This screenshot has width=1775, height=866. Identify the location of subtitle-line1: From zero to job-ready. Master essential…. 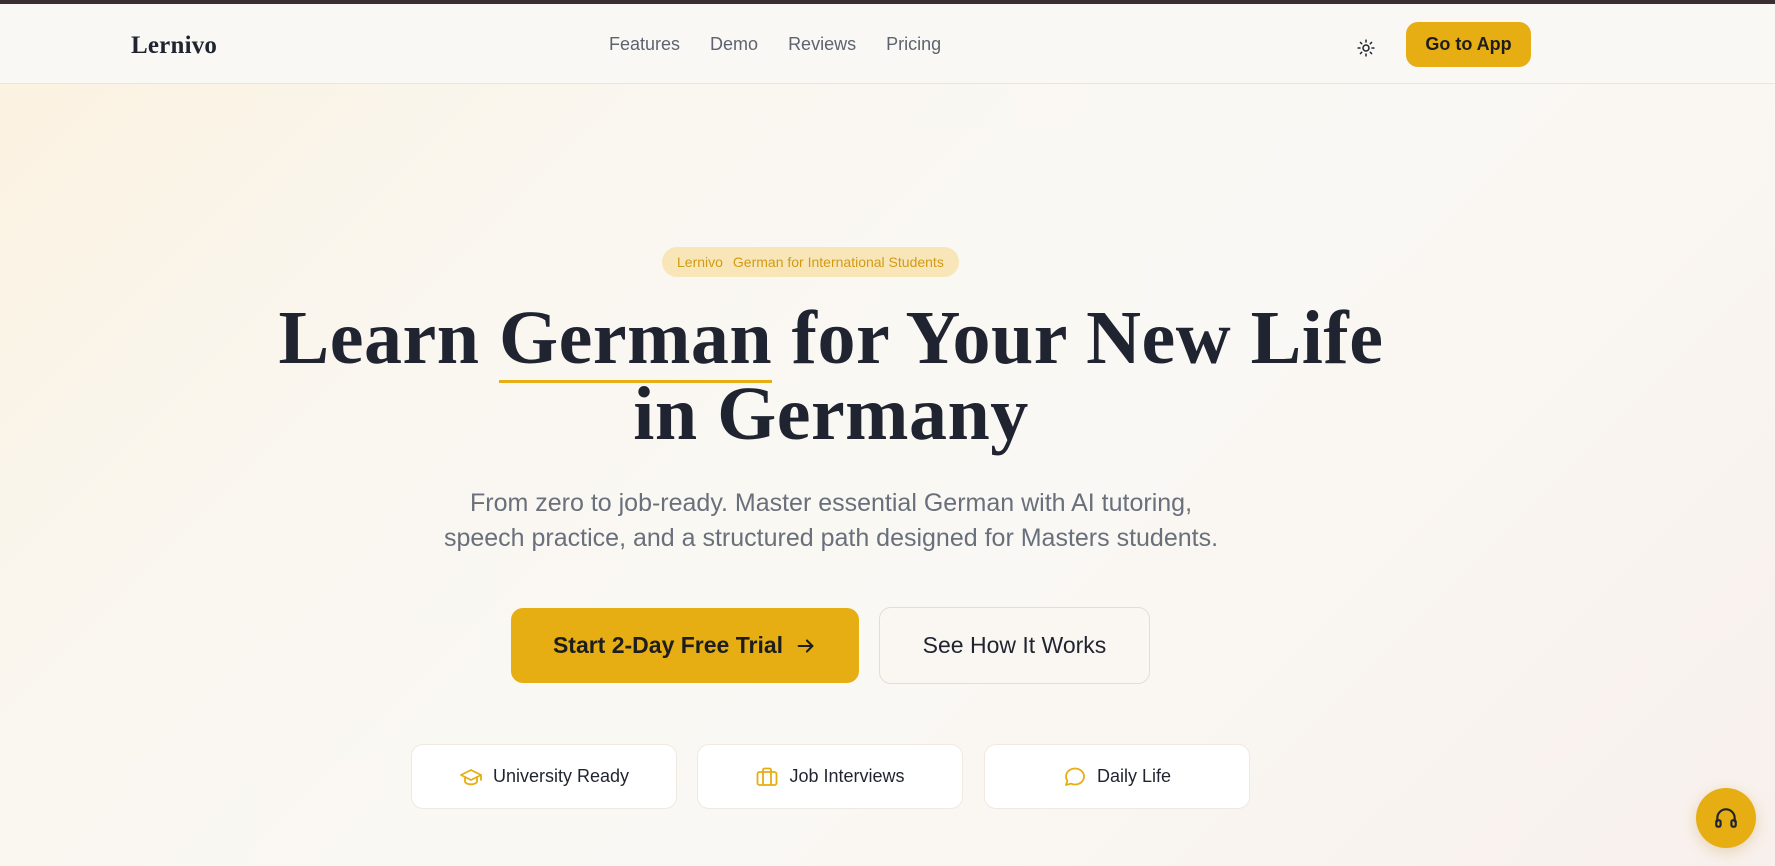
(831, 503).